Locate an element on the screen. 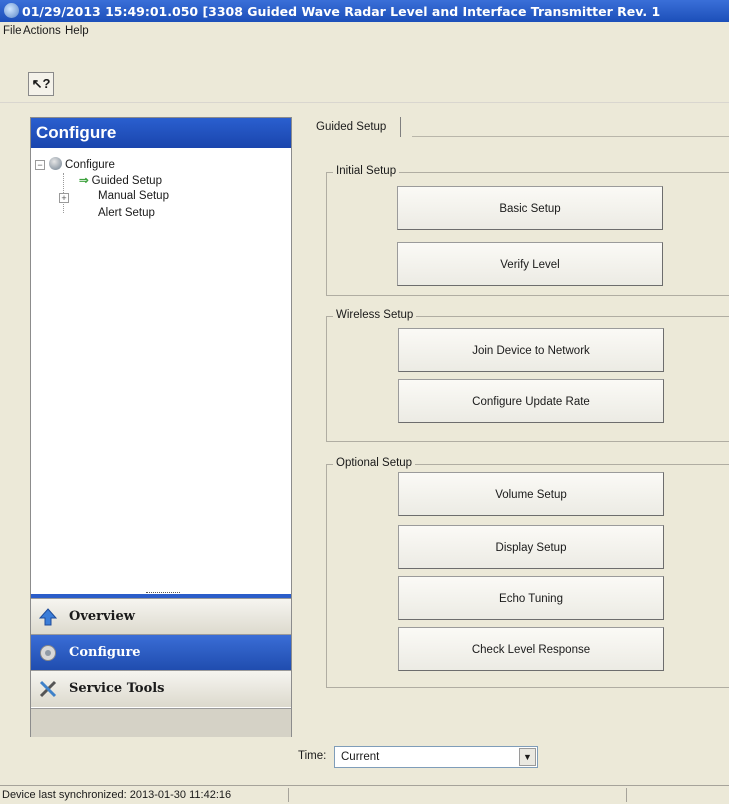 The image size is (729, 804). nav-overview-label: Overview is located at coordinates (102, 616).